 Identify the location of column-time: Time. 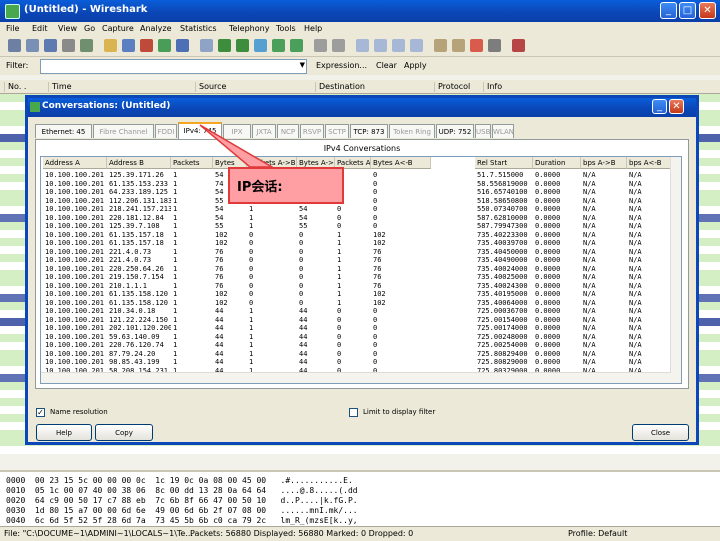
(60, 87).